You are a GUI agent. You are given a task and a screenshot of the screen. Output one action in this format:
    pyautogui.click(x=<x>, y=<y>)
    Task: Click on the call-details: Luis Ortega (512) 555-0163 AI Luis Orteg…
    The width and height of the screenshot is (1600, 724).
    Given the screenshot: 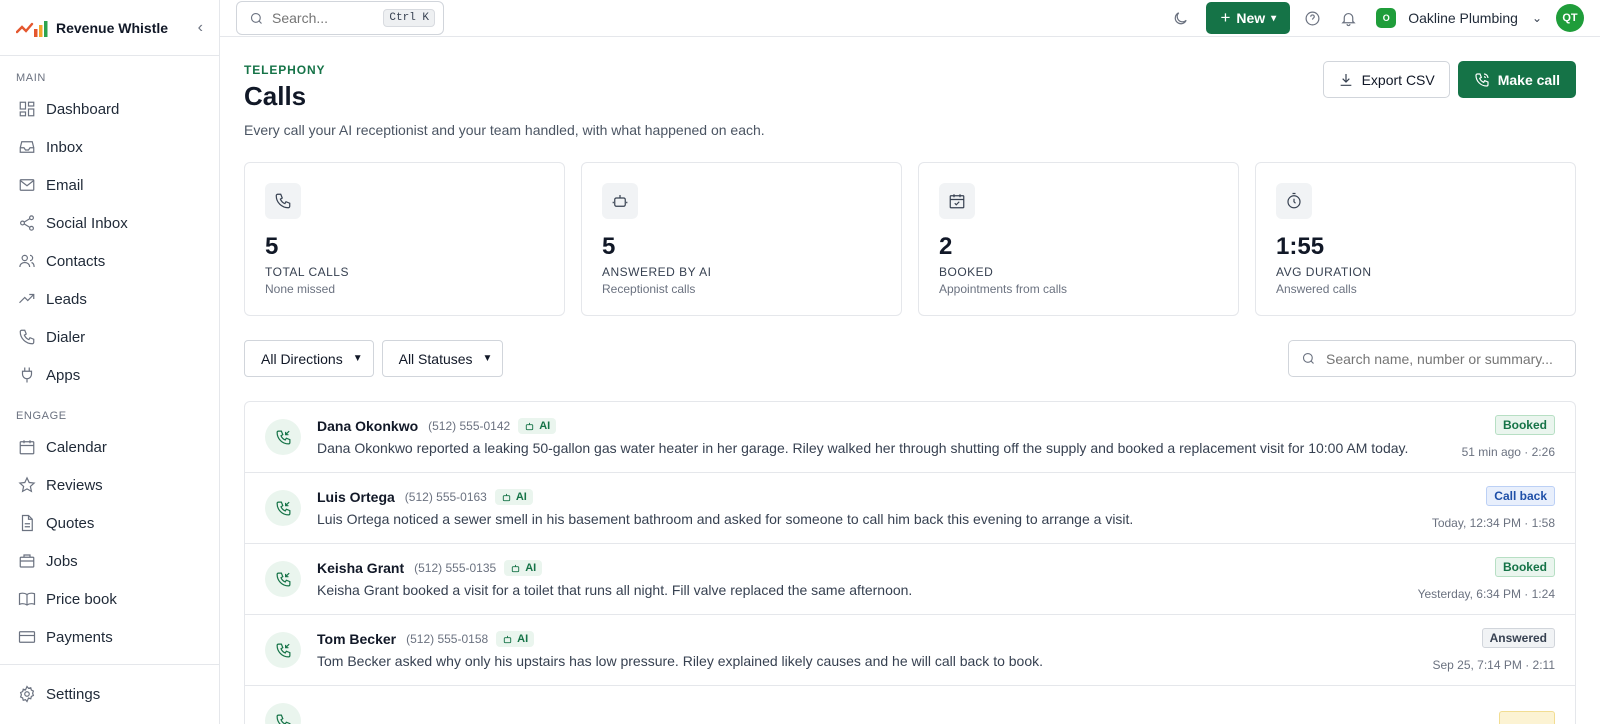 What is the action you would take?
    pyautogui.click(x=866, y=508)
    